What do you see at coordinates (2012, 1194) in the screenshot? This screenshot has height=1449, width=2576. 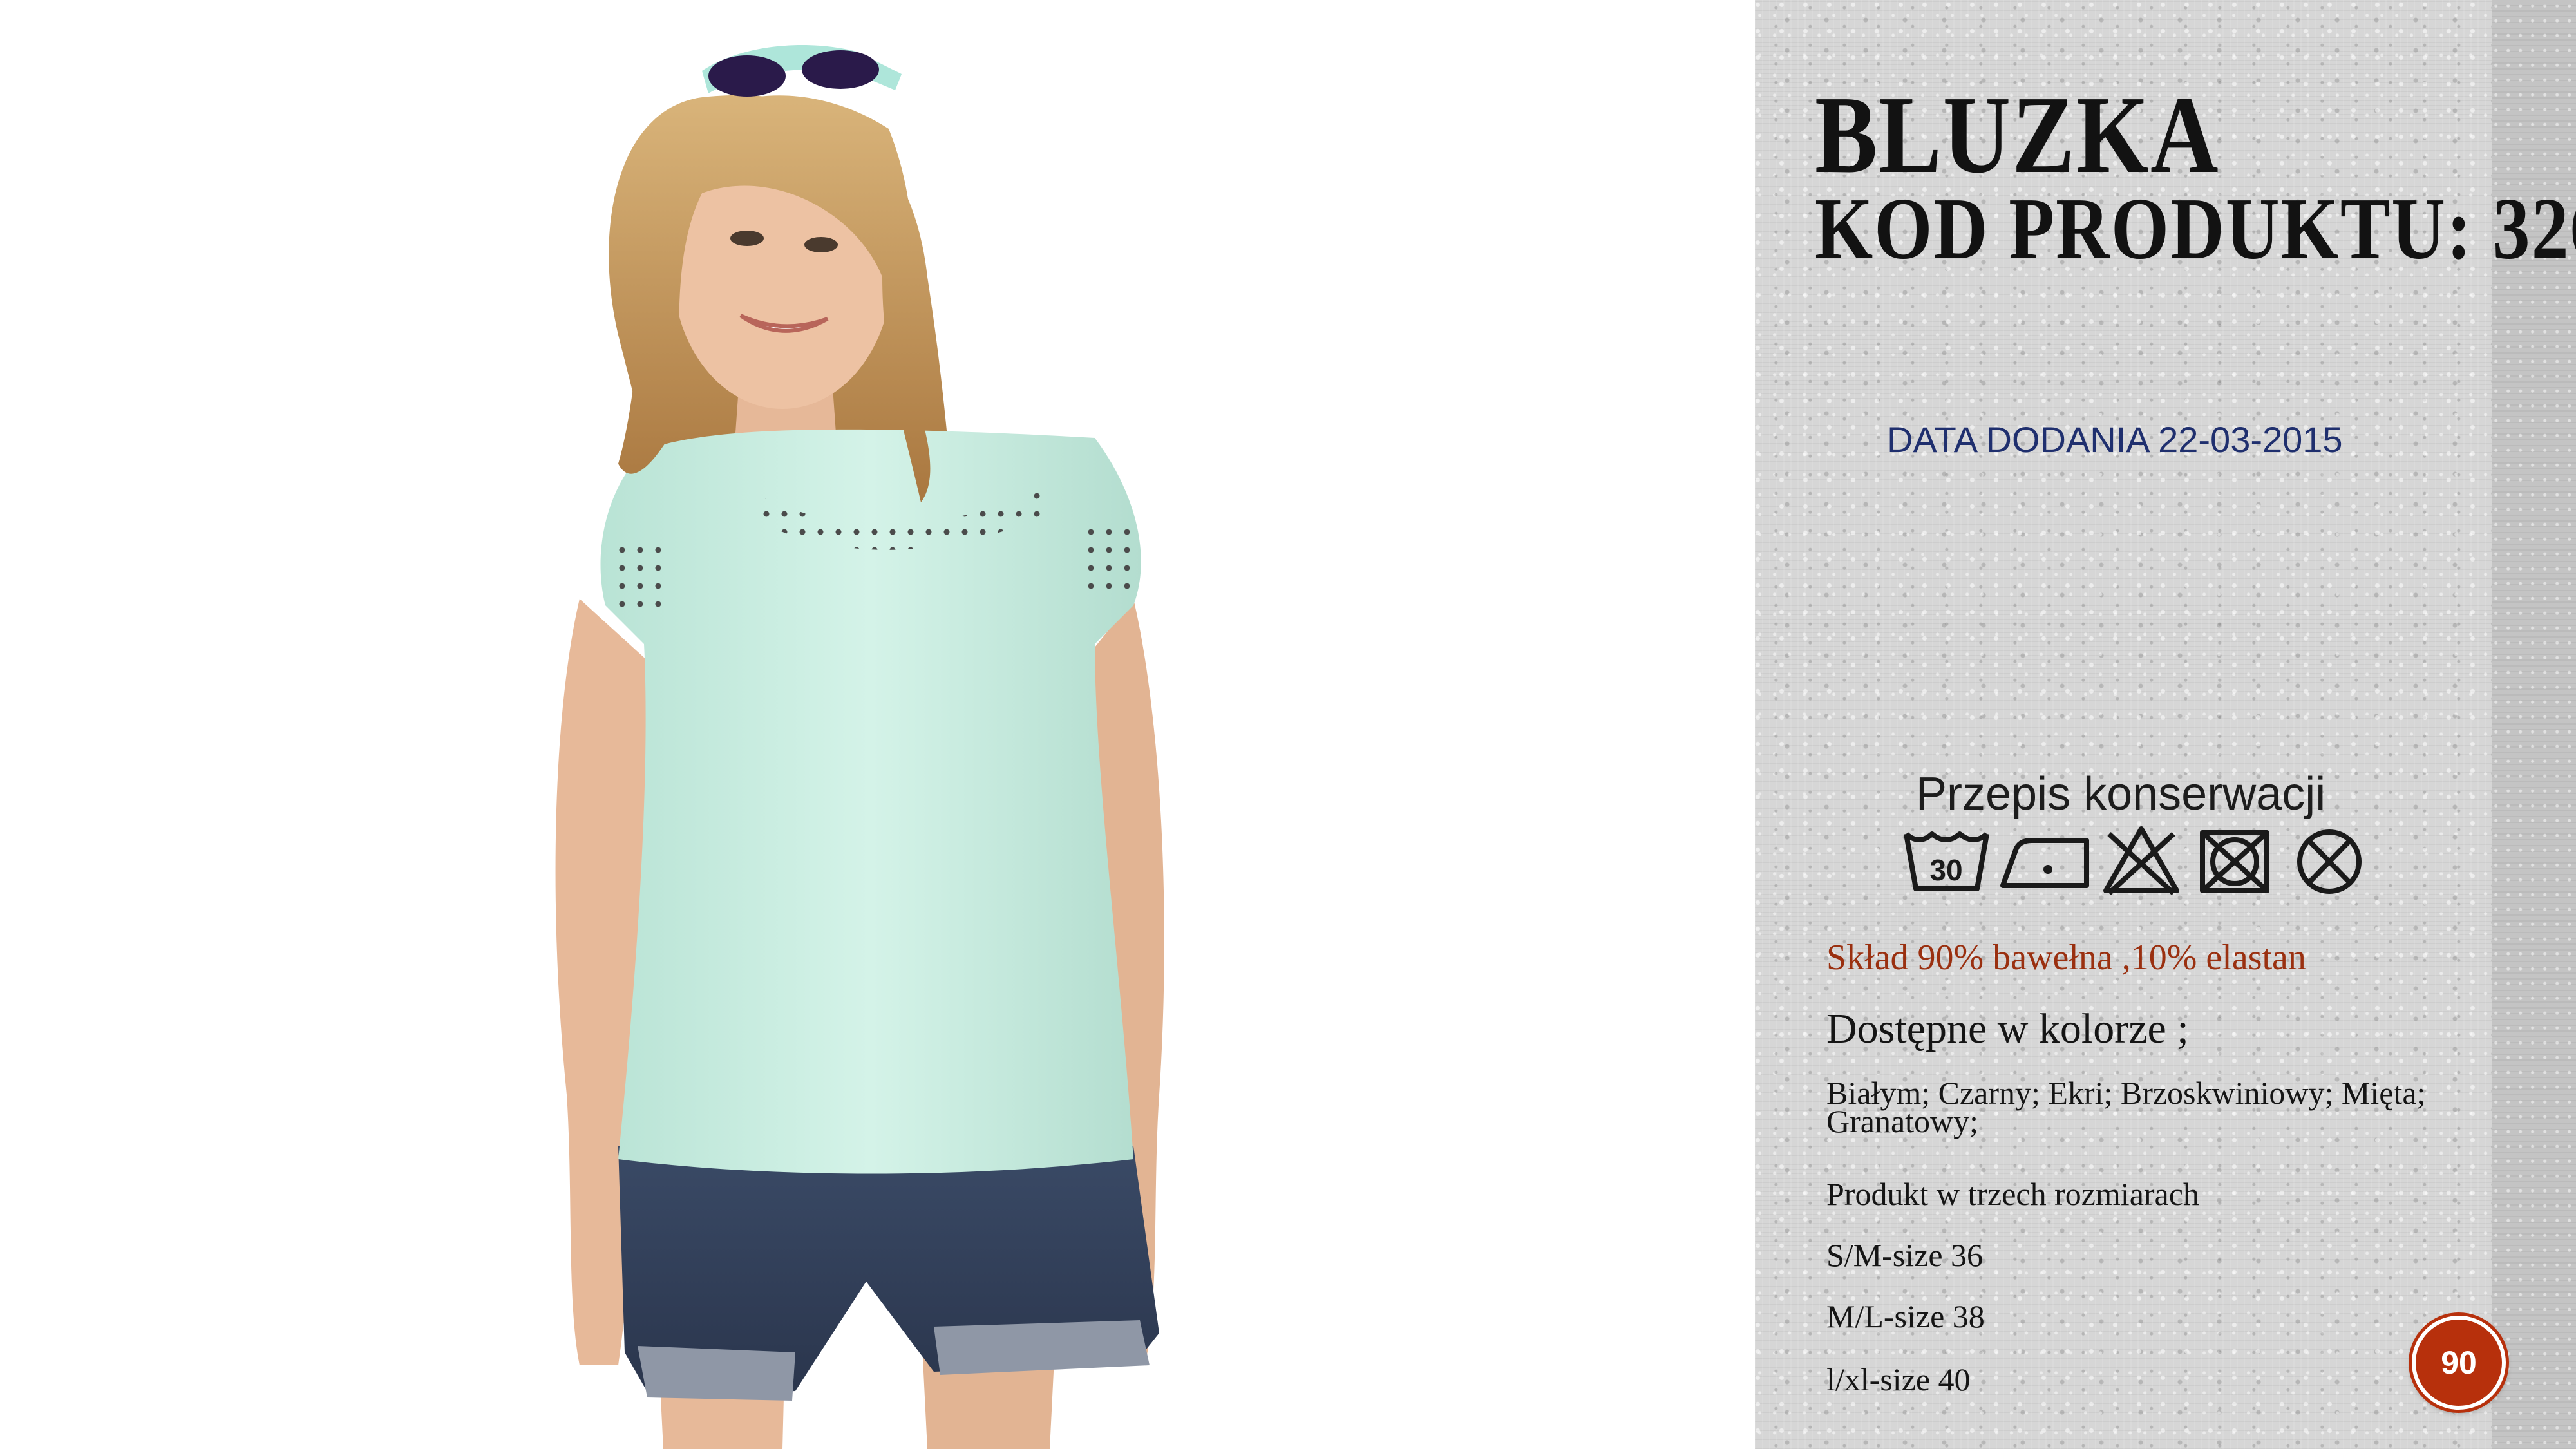 I see `sizes-intro: Produkt w trzech rozmiarach` at bounding box center [2012, 1194].